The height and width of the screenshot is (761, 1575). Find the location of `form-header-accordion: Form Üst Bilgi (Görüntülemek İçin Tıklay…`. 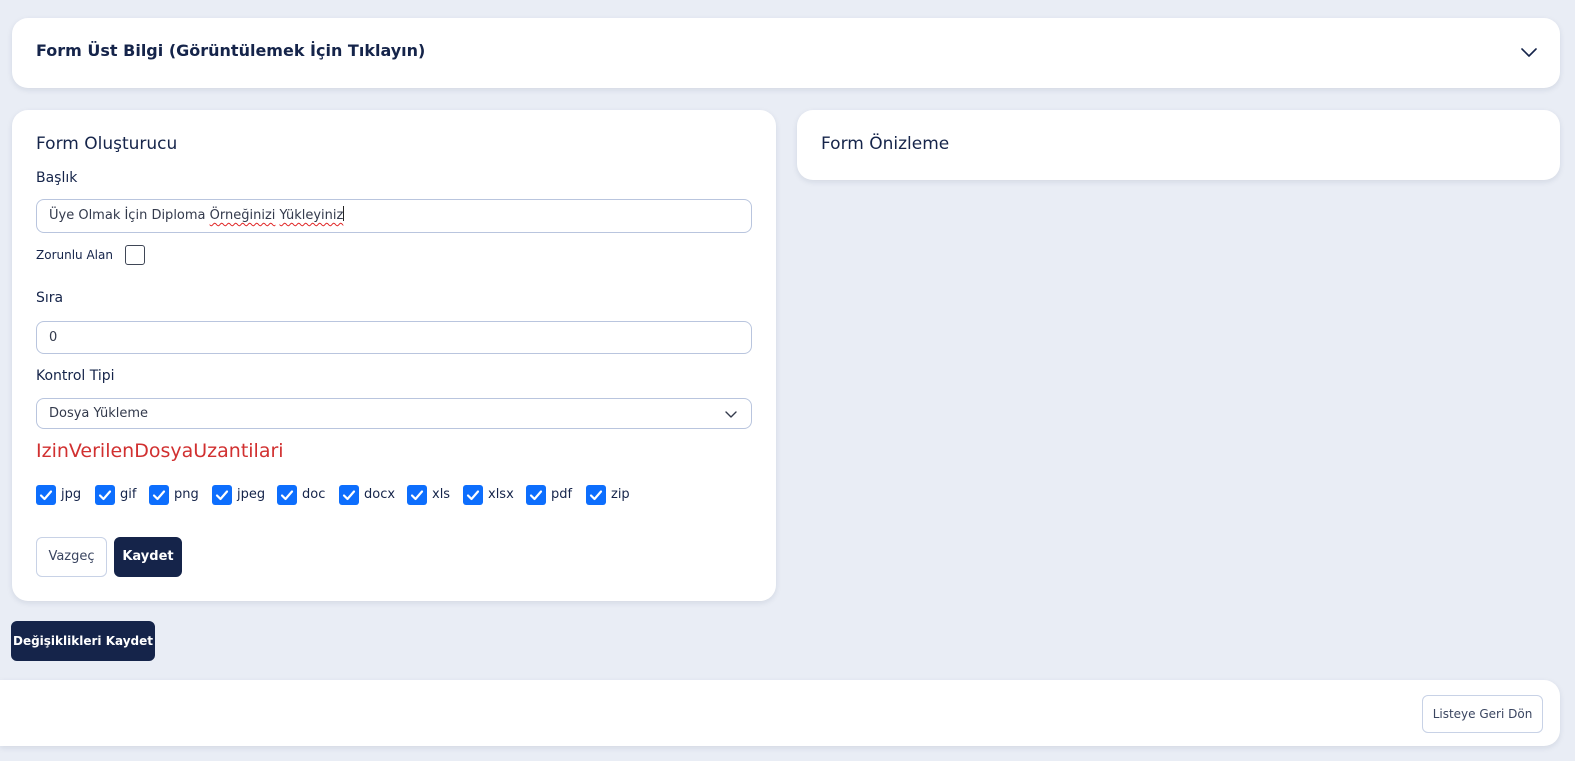

form-header-accordion: Form Üst Bilgi (Görüntülemek İçin Tıklay… is located at coordinates (786, 53).